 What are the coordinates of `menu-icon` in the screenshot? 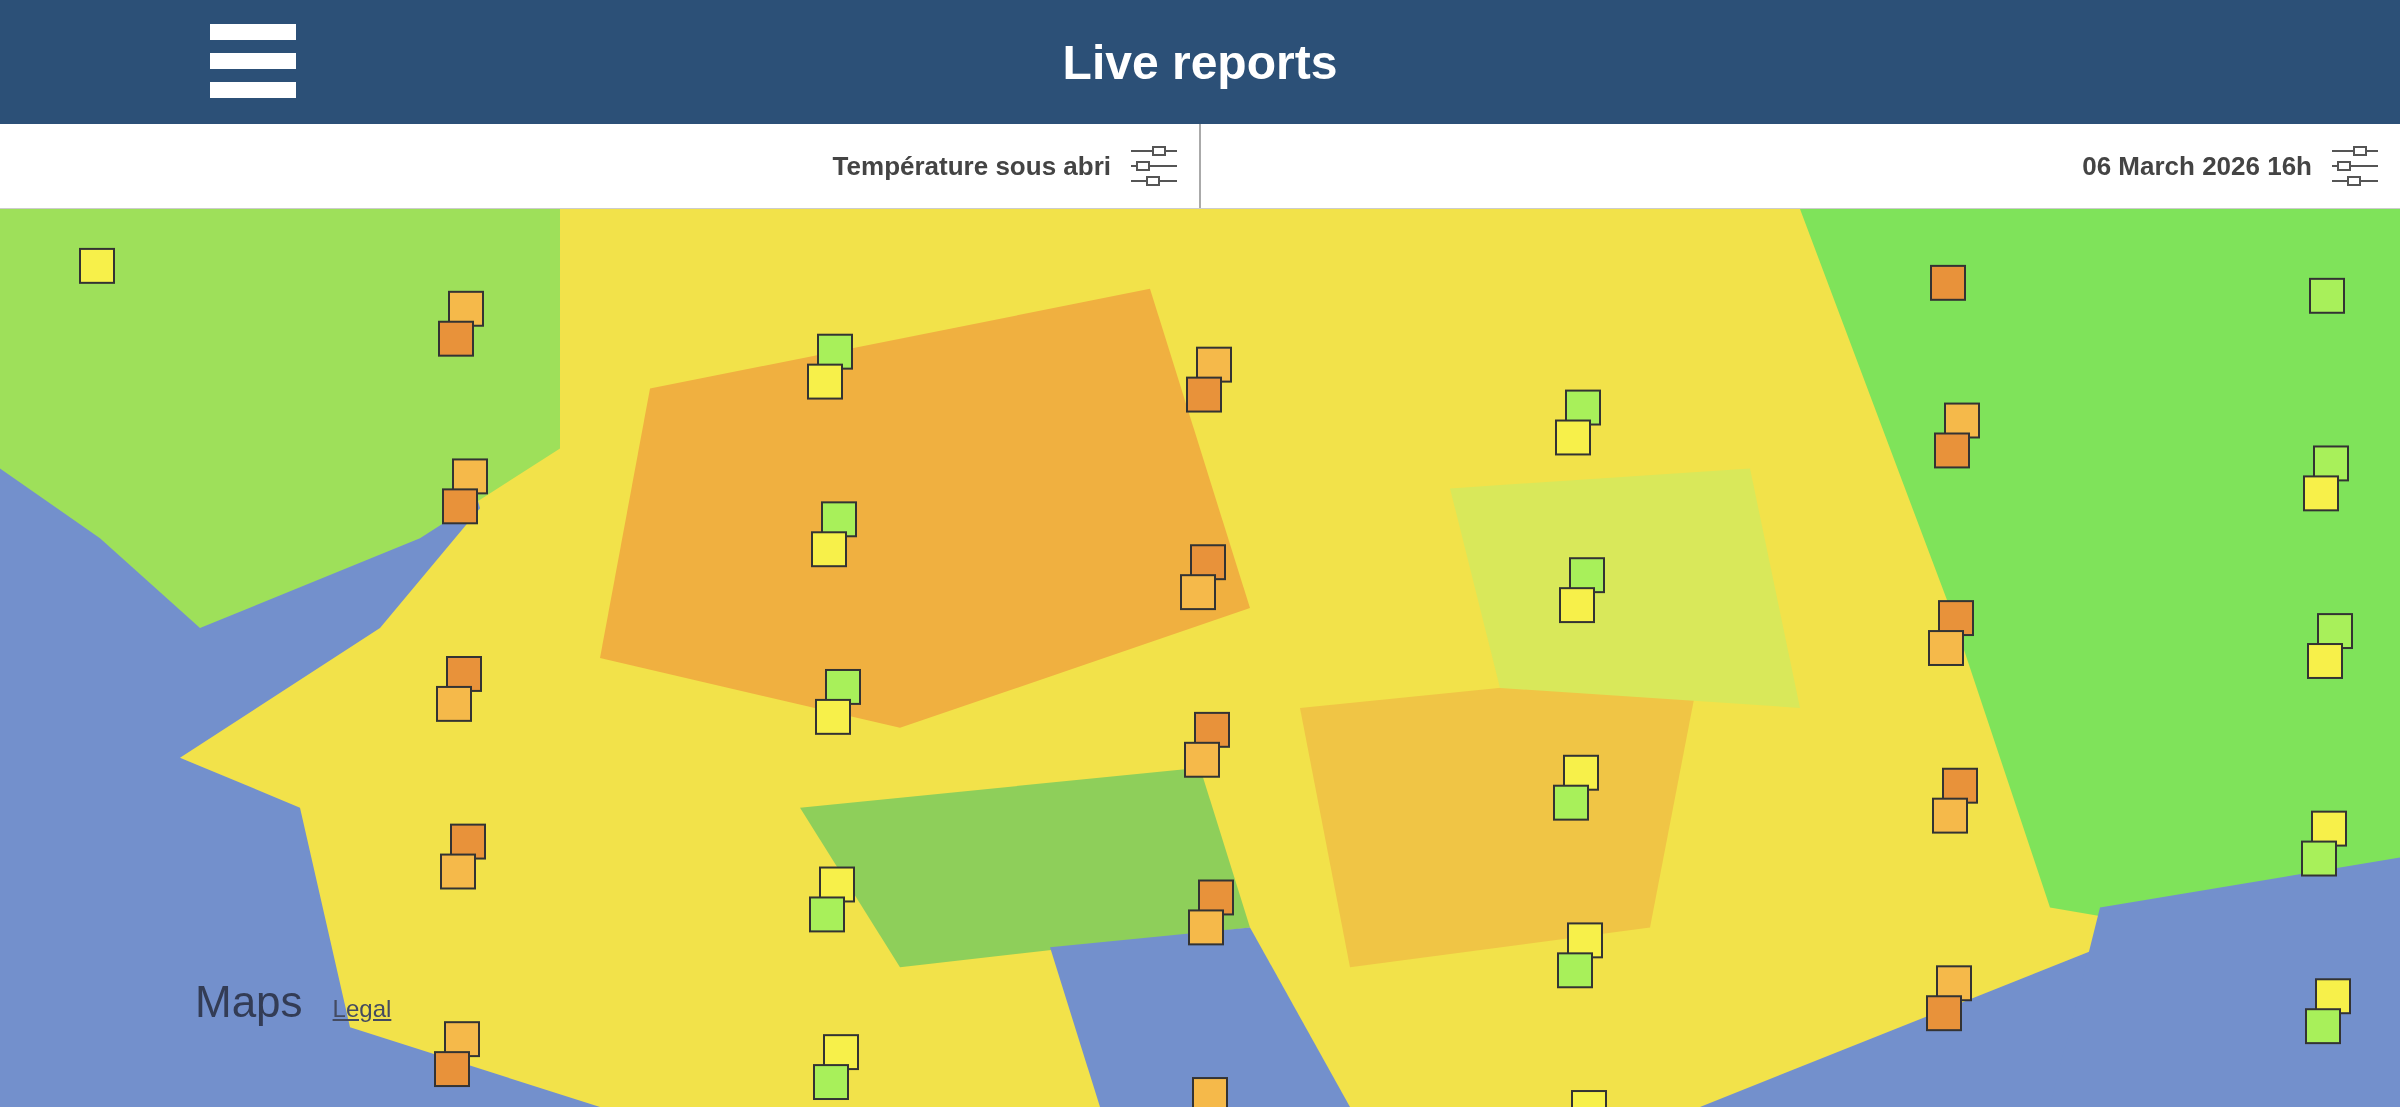 It's located at (253, 61).